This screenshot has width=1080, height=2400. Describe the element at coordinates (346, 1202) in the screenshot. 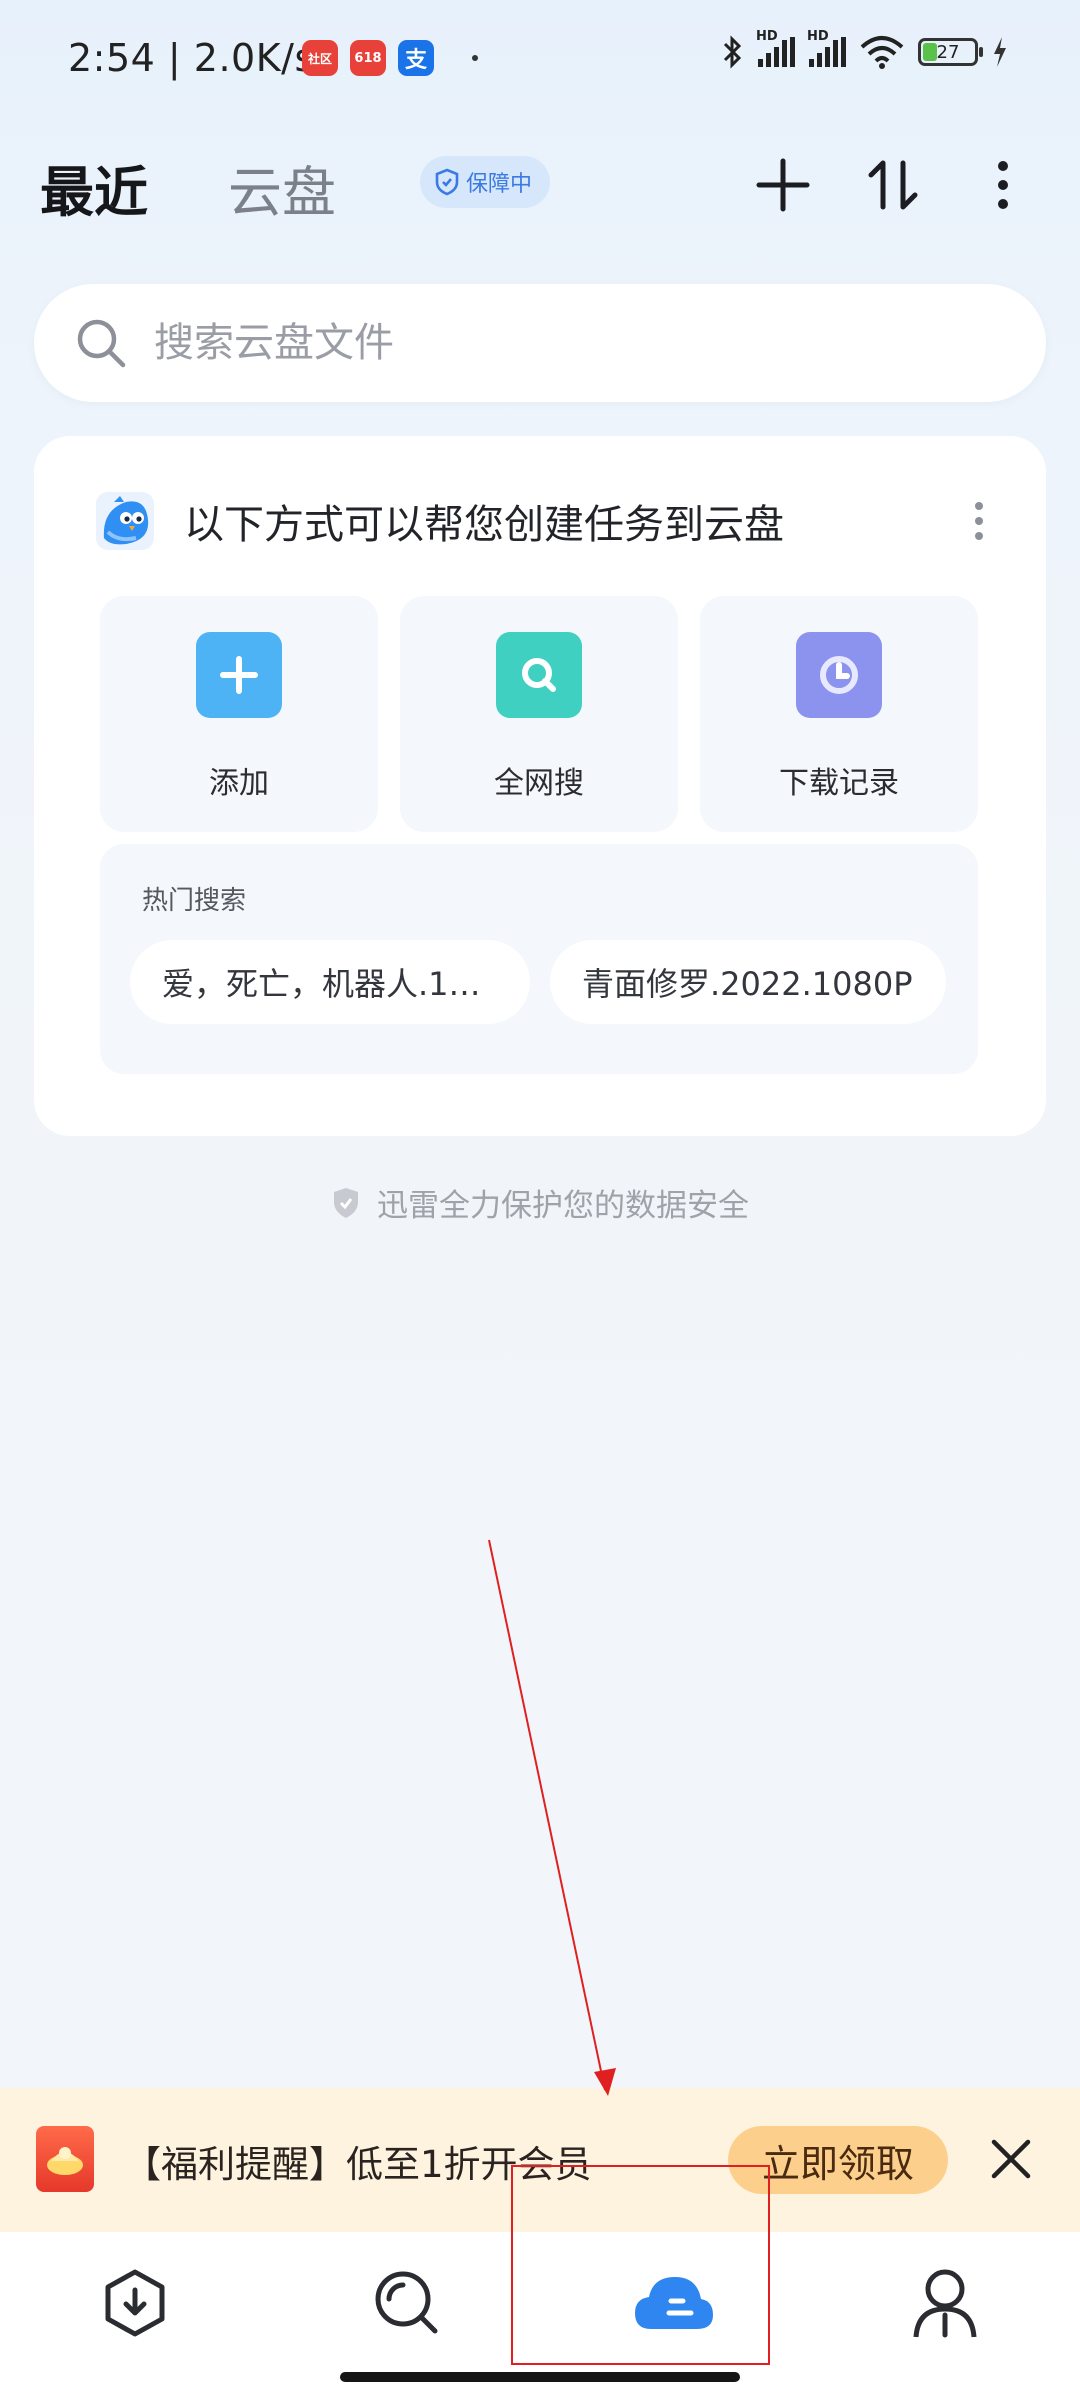

I see `shield-icon` at that location.